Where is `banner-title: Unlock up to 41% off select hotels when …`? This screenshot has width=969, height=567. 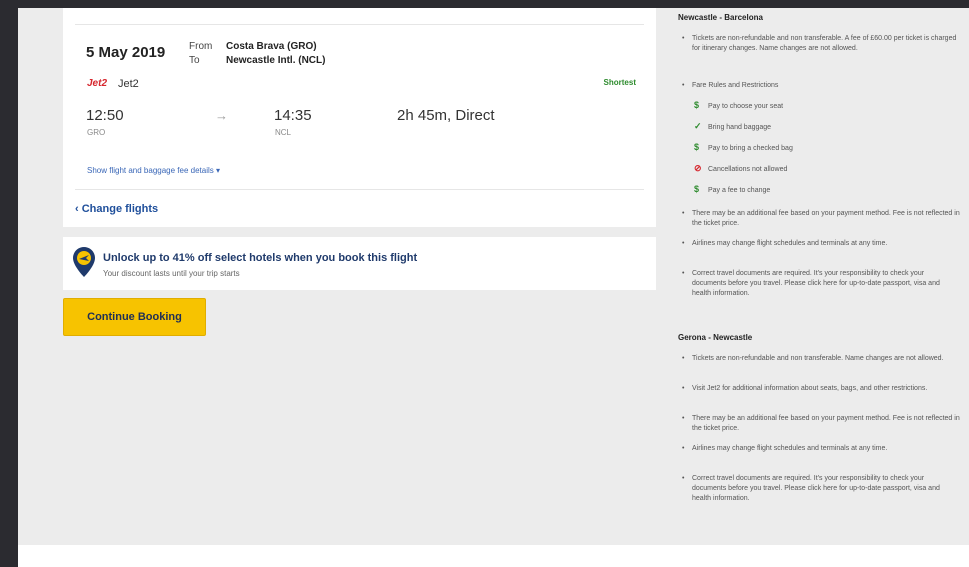 banner-title: Unlock up to 41% off select hotels when … is located at coordinates (260, 258).